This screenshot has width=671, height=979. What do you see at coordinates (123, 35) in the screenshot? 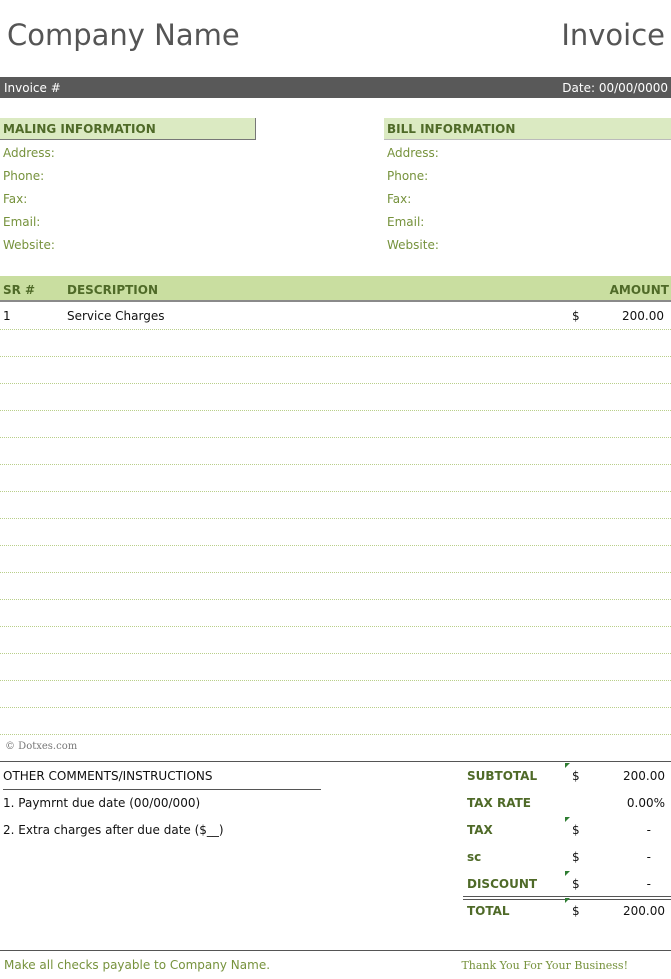
I see `company-name: Company Name` at bounding box center [123, 35].